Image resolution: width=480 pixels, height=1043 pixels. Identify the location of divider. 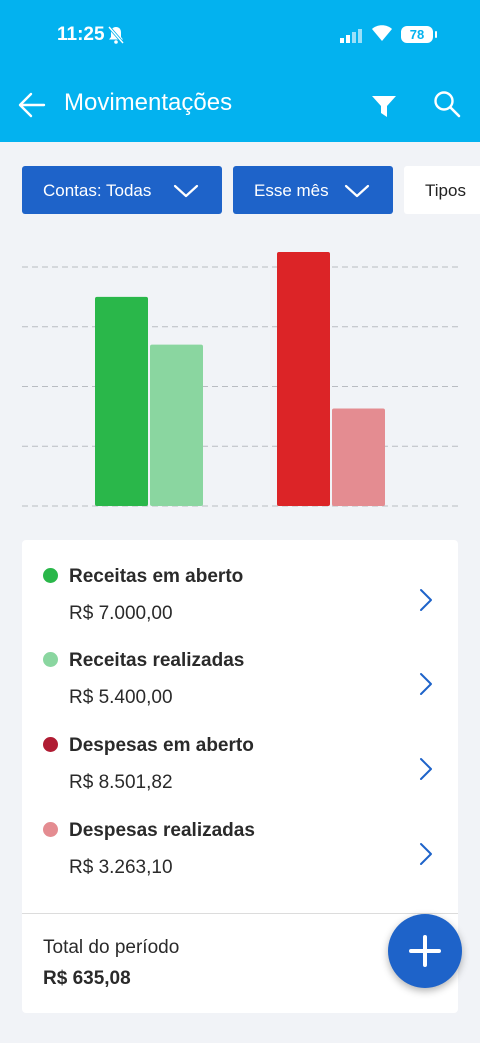
(240, 913).